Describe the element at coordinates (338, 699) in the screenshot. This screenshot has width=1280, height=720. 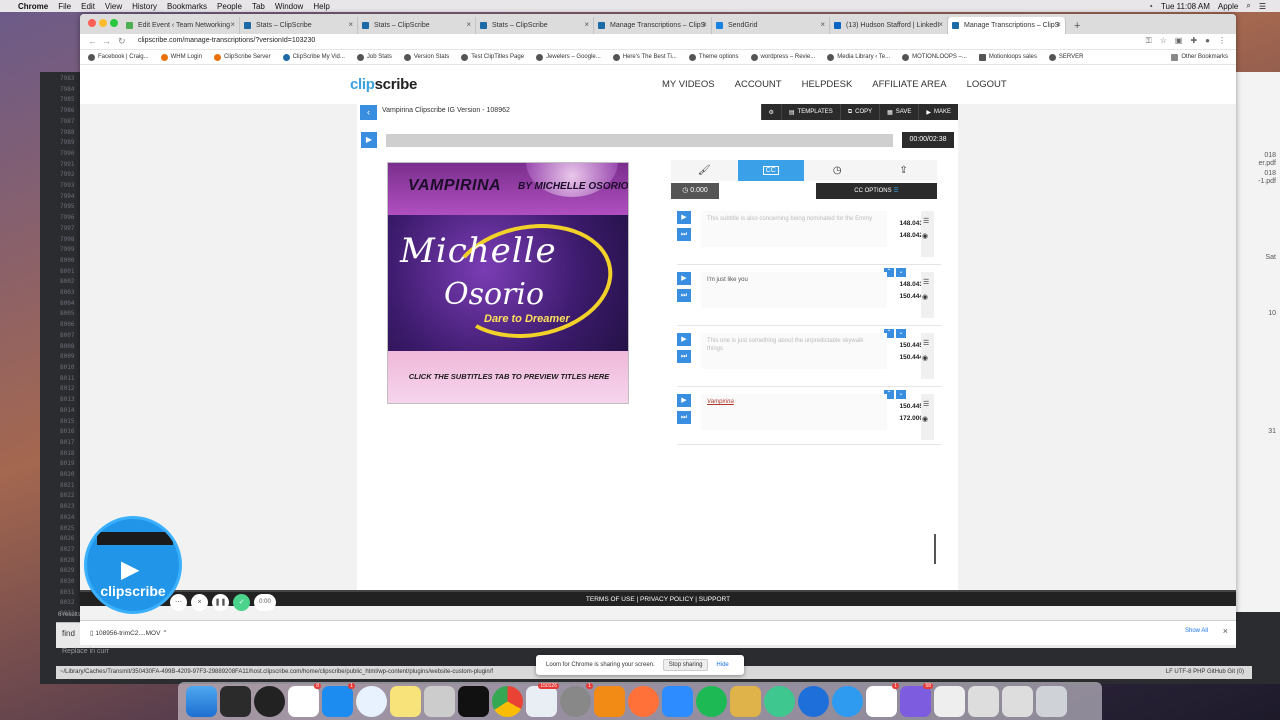
I see `app-store-icon: 1` at that location.